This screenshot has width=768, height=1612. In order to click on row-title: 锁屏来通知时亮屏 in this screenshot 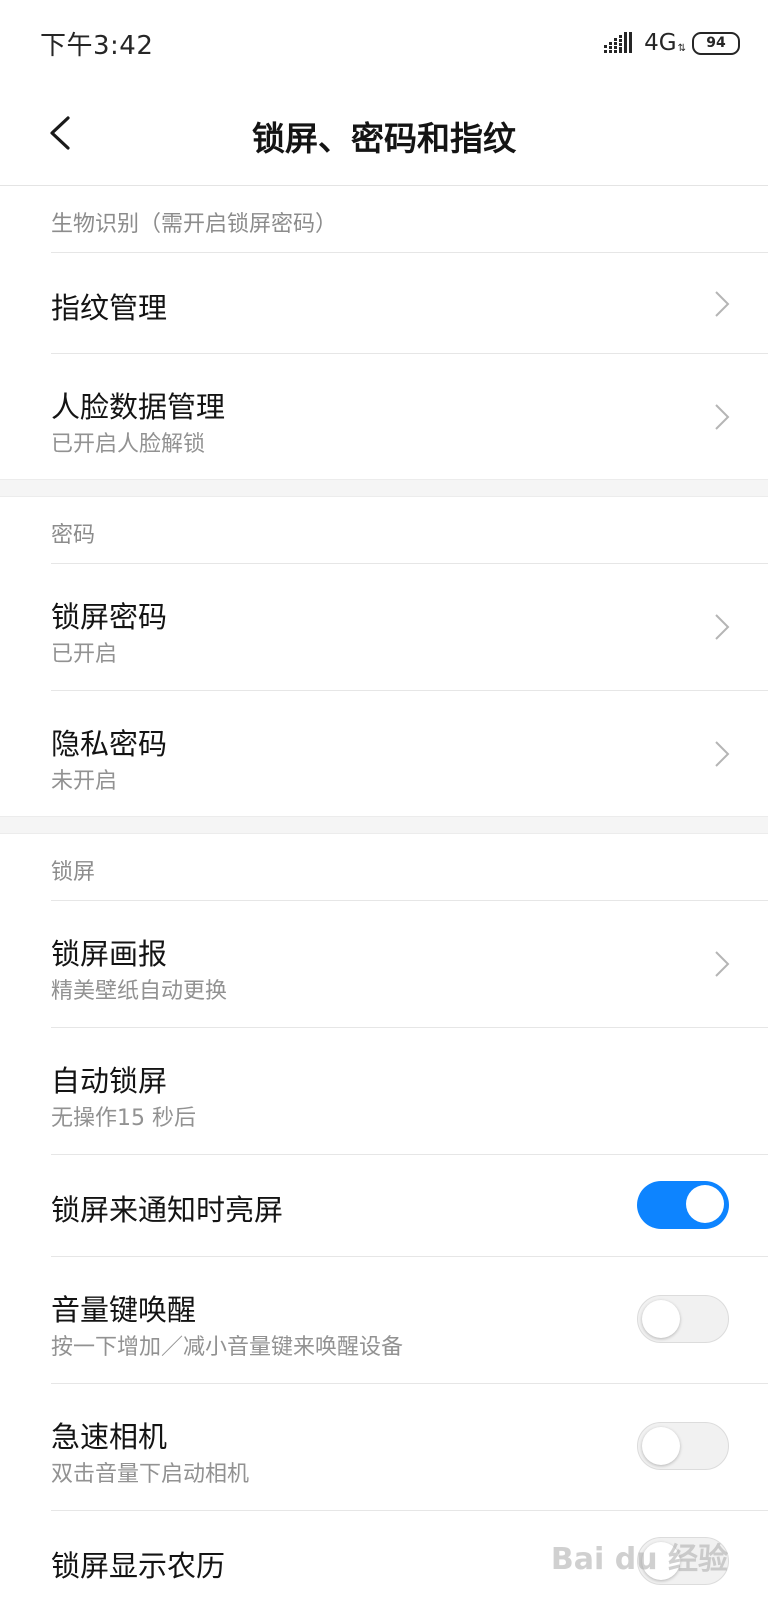, I will do `click(167, 1210)`.